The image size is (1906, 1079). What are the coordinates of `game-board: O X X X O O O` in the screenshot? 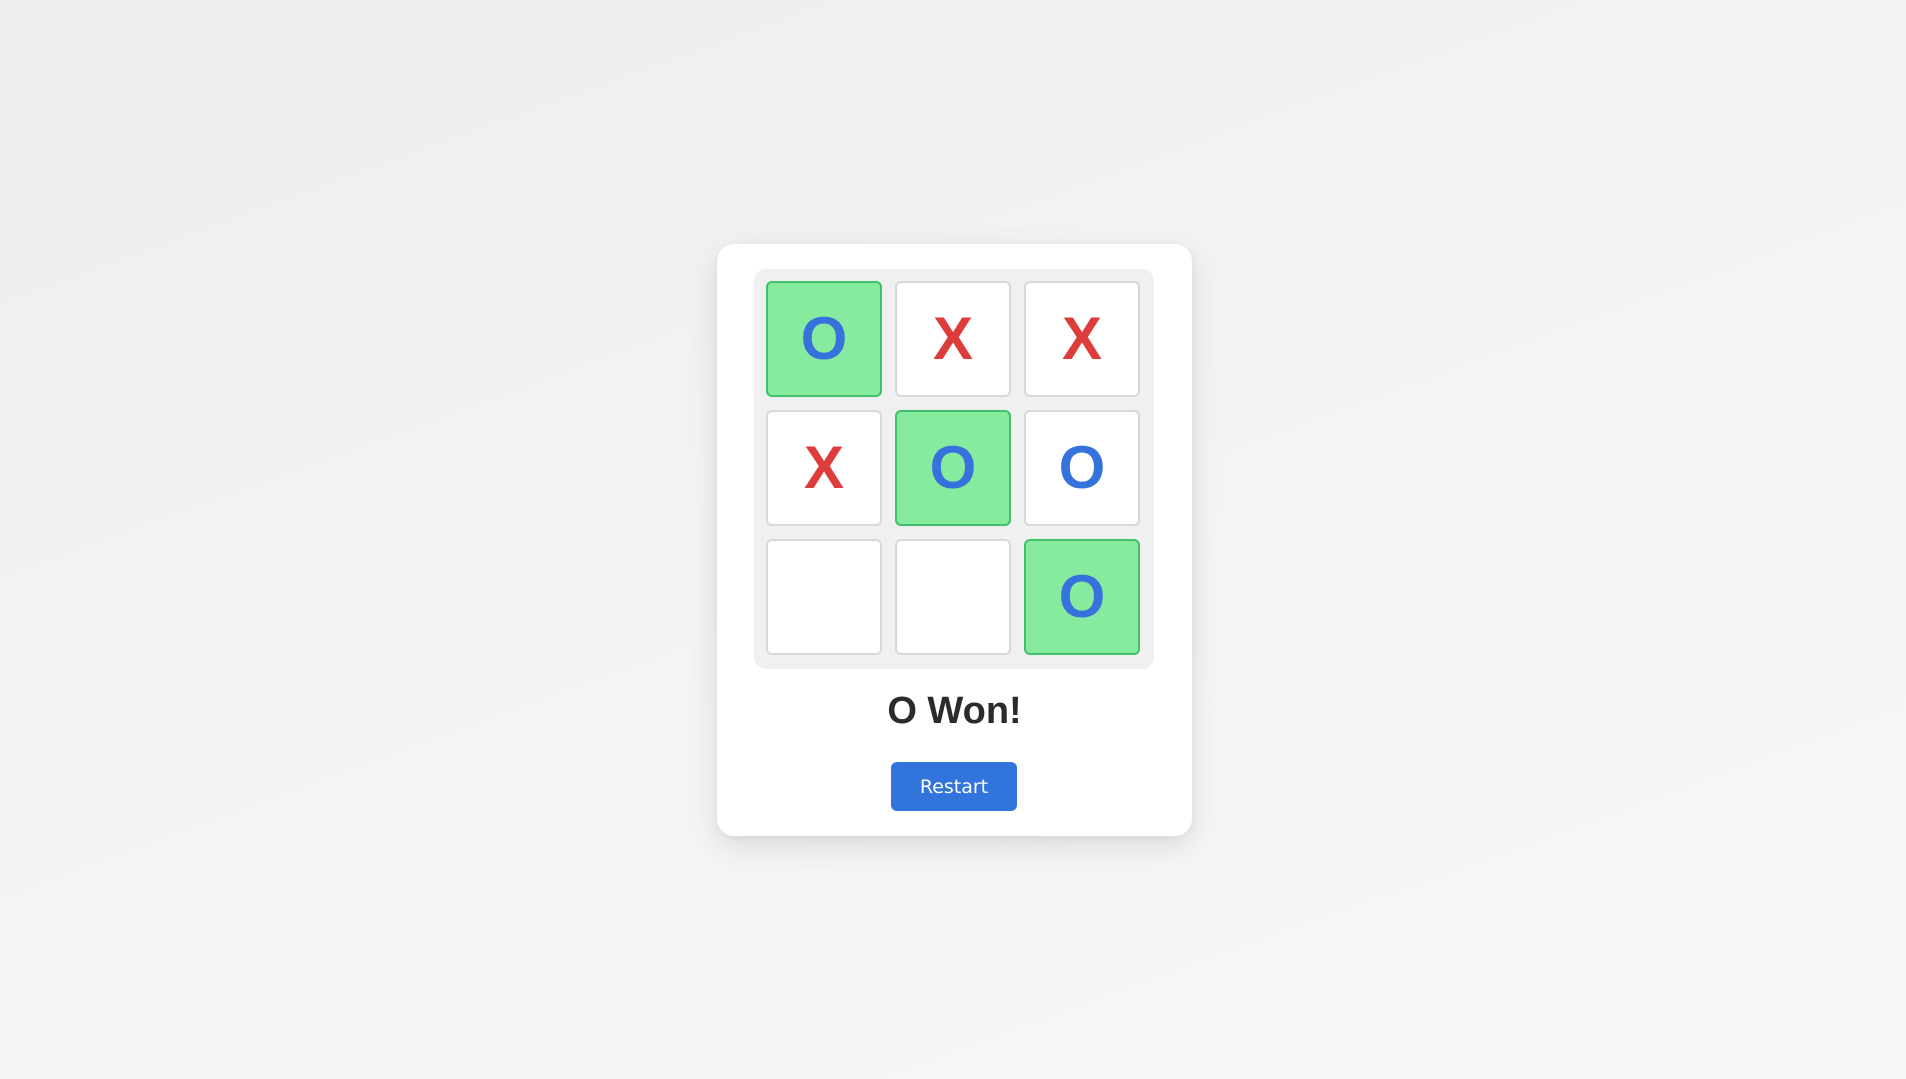 It's located at (954, 469).